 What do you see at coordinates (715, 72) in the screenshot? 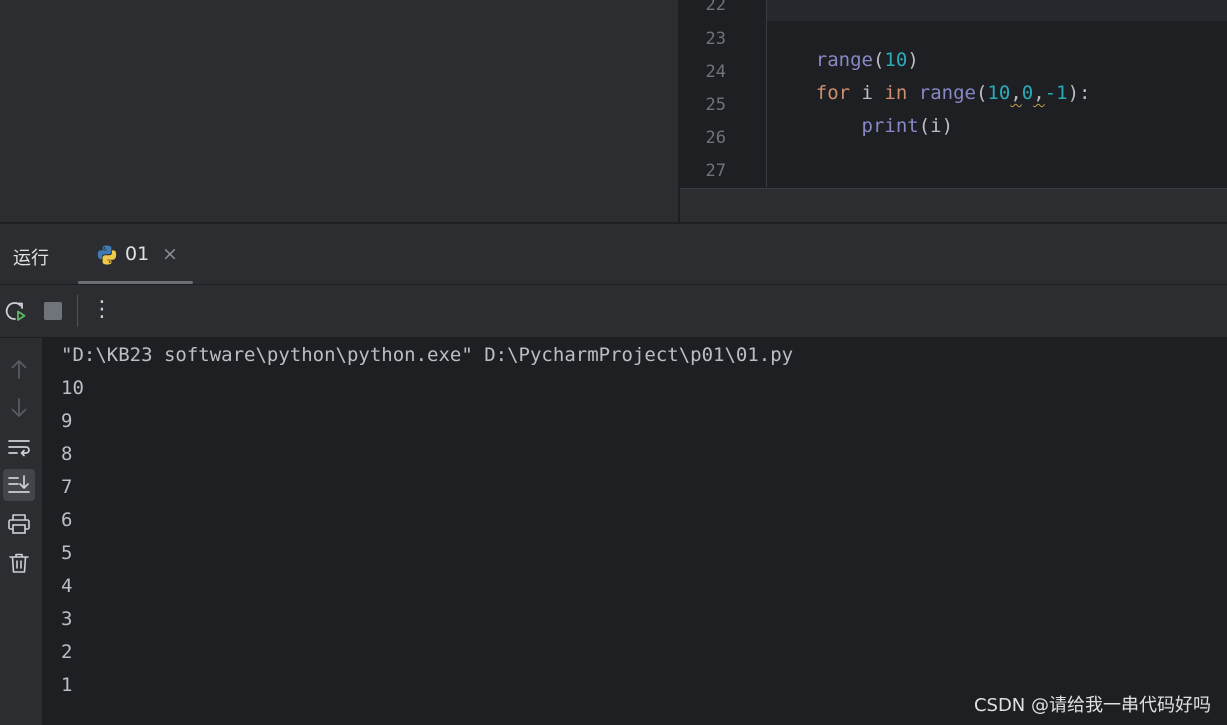
I see `line-number: 24` at bounding box center [715, 72].